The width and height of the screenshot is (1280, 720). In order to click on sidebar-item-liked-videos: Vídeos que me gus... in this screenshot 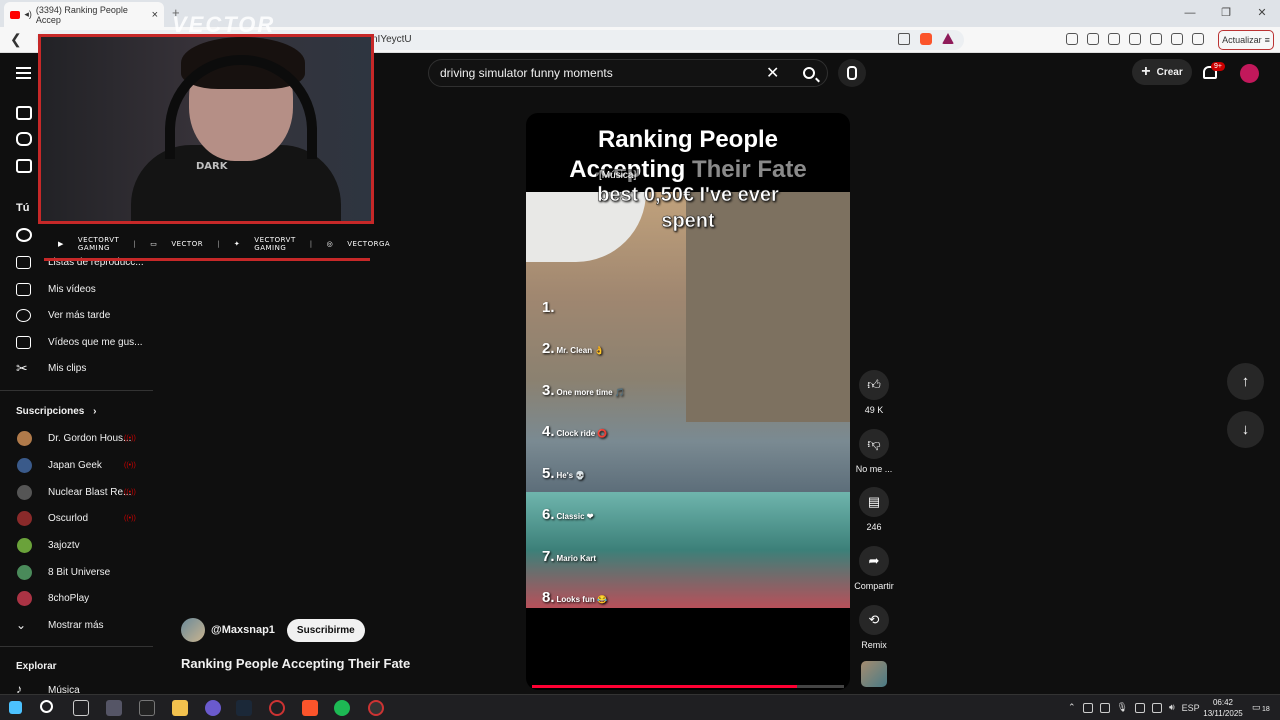, I will do `click(77, 342)`.